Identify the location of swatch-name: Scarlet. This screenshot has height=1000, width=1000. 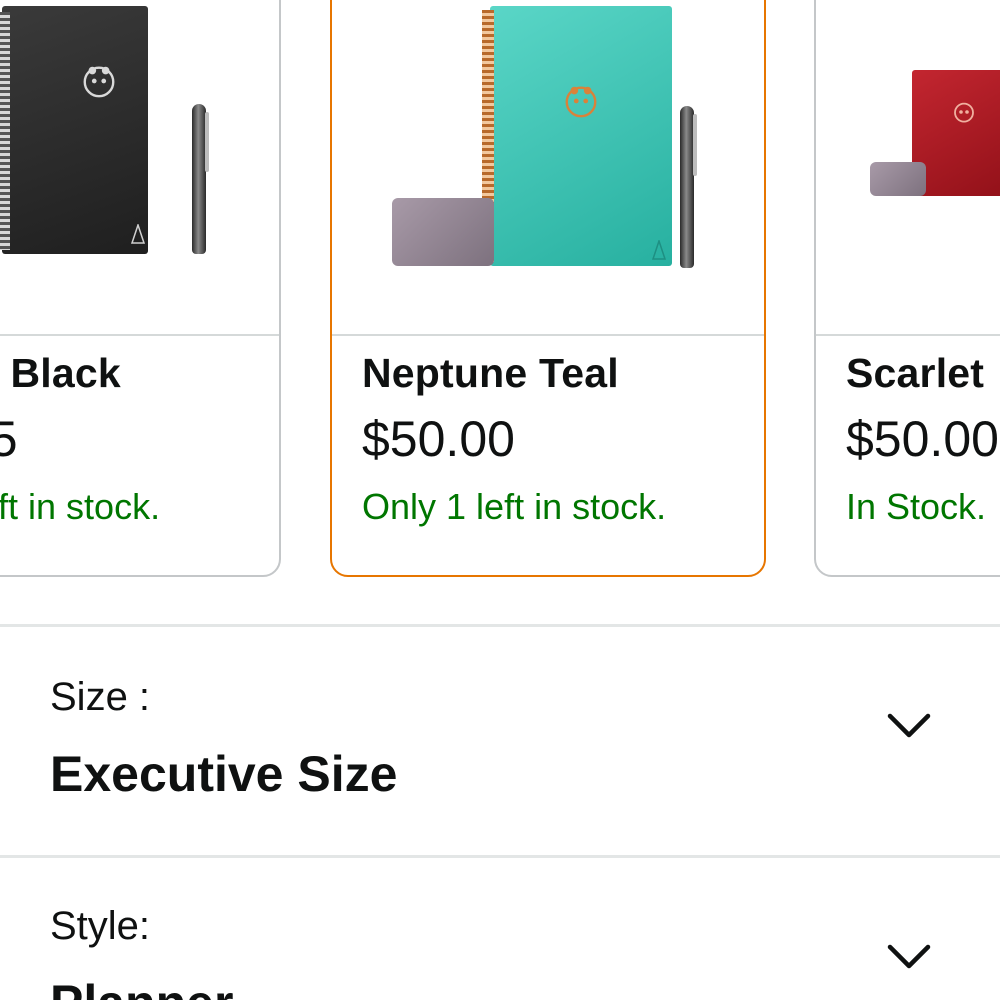
(915, 373).